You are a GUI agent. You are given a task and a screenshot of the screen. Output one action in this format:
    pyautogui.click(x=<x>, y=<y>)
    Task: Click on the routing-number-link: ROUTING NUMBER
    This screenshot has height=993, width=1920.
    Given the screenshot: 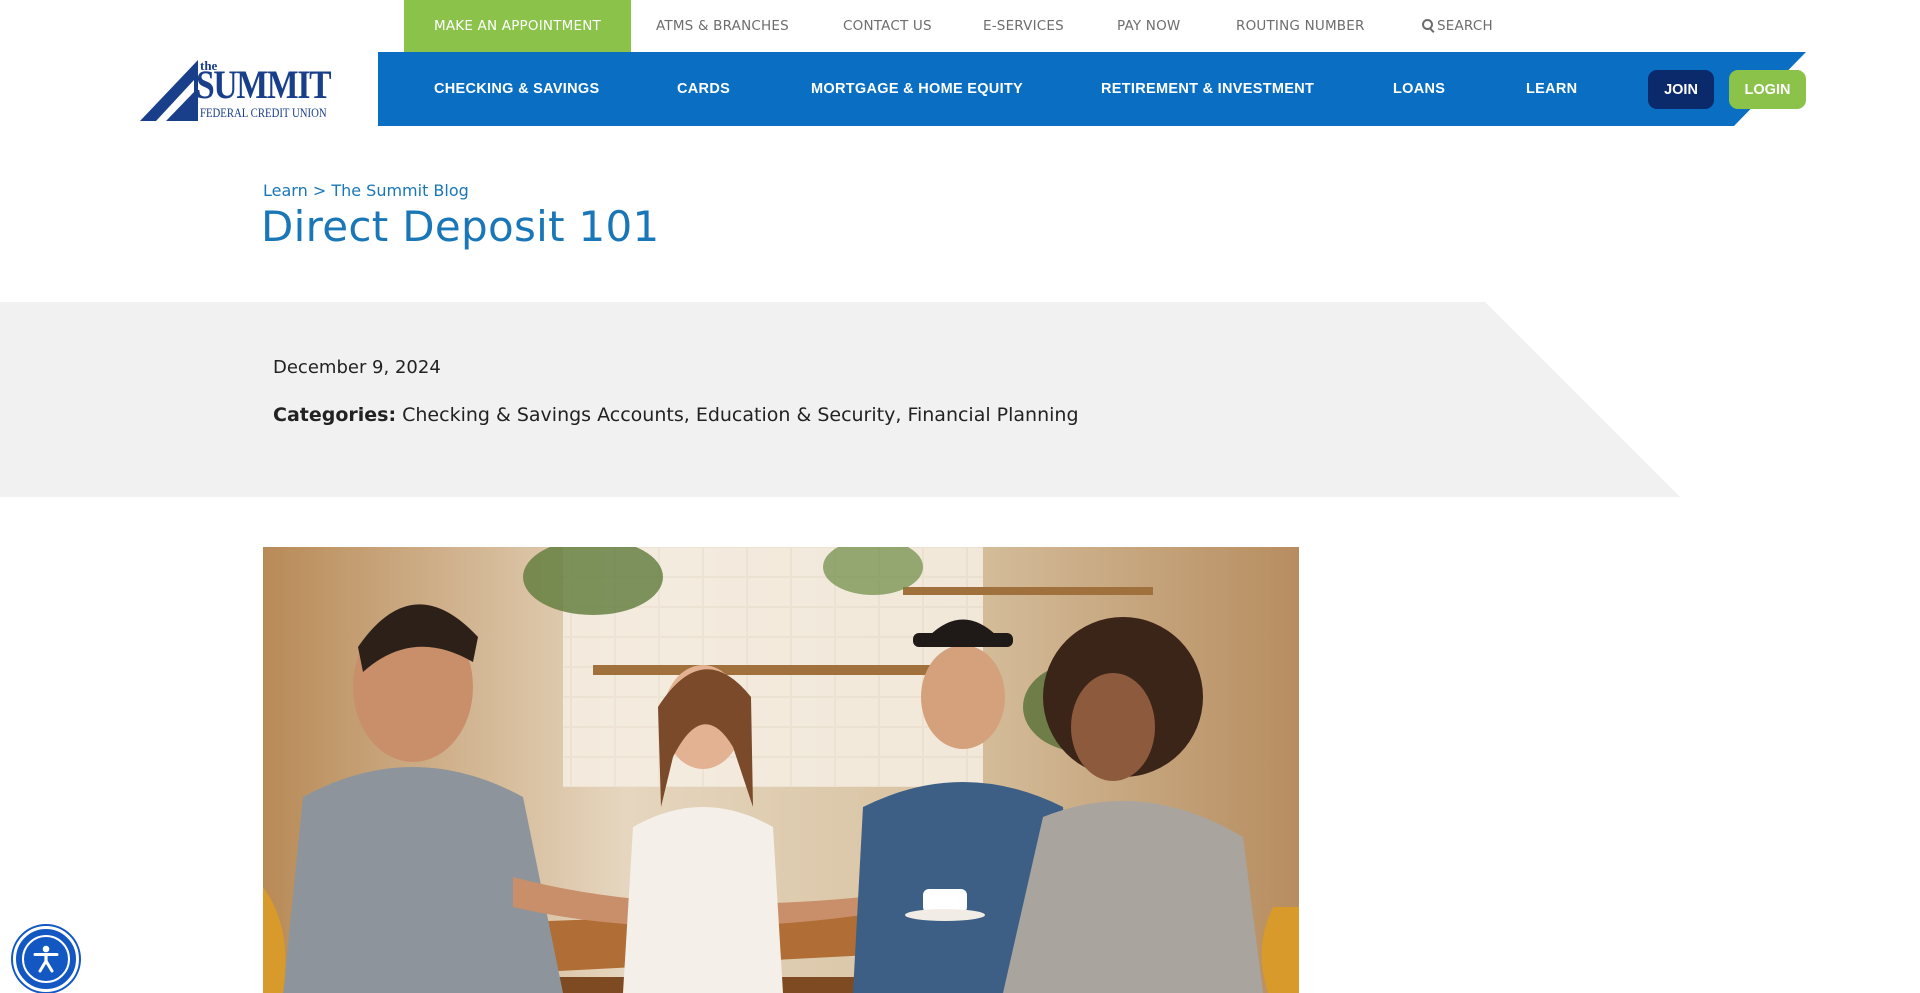 What is the action you would take?
    pyautogui.click(x=1300, y=26)
    